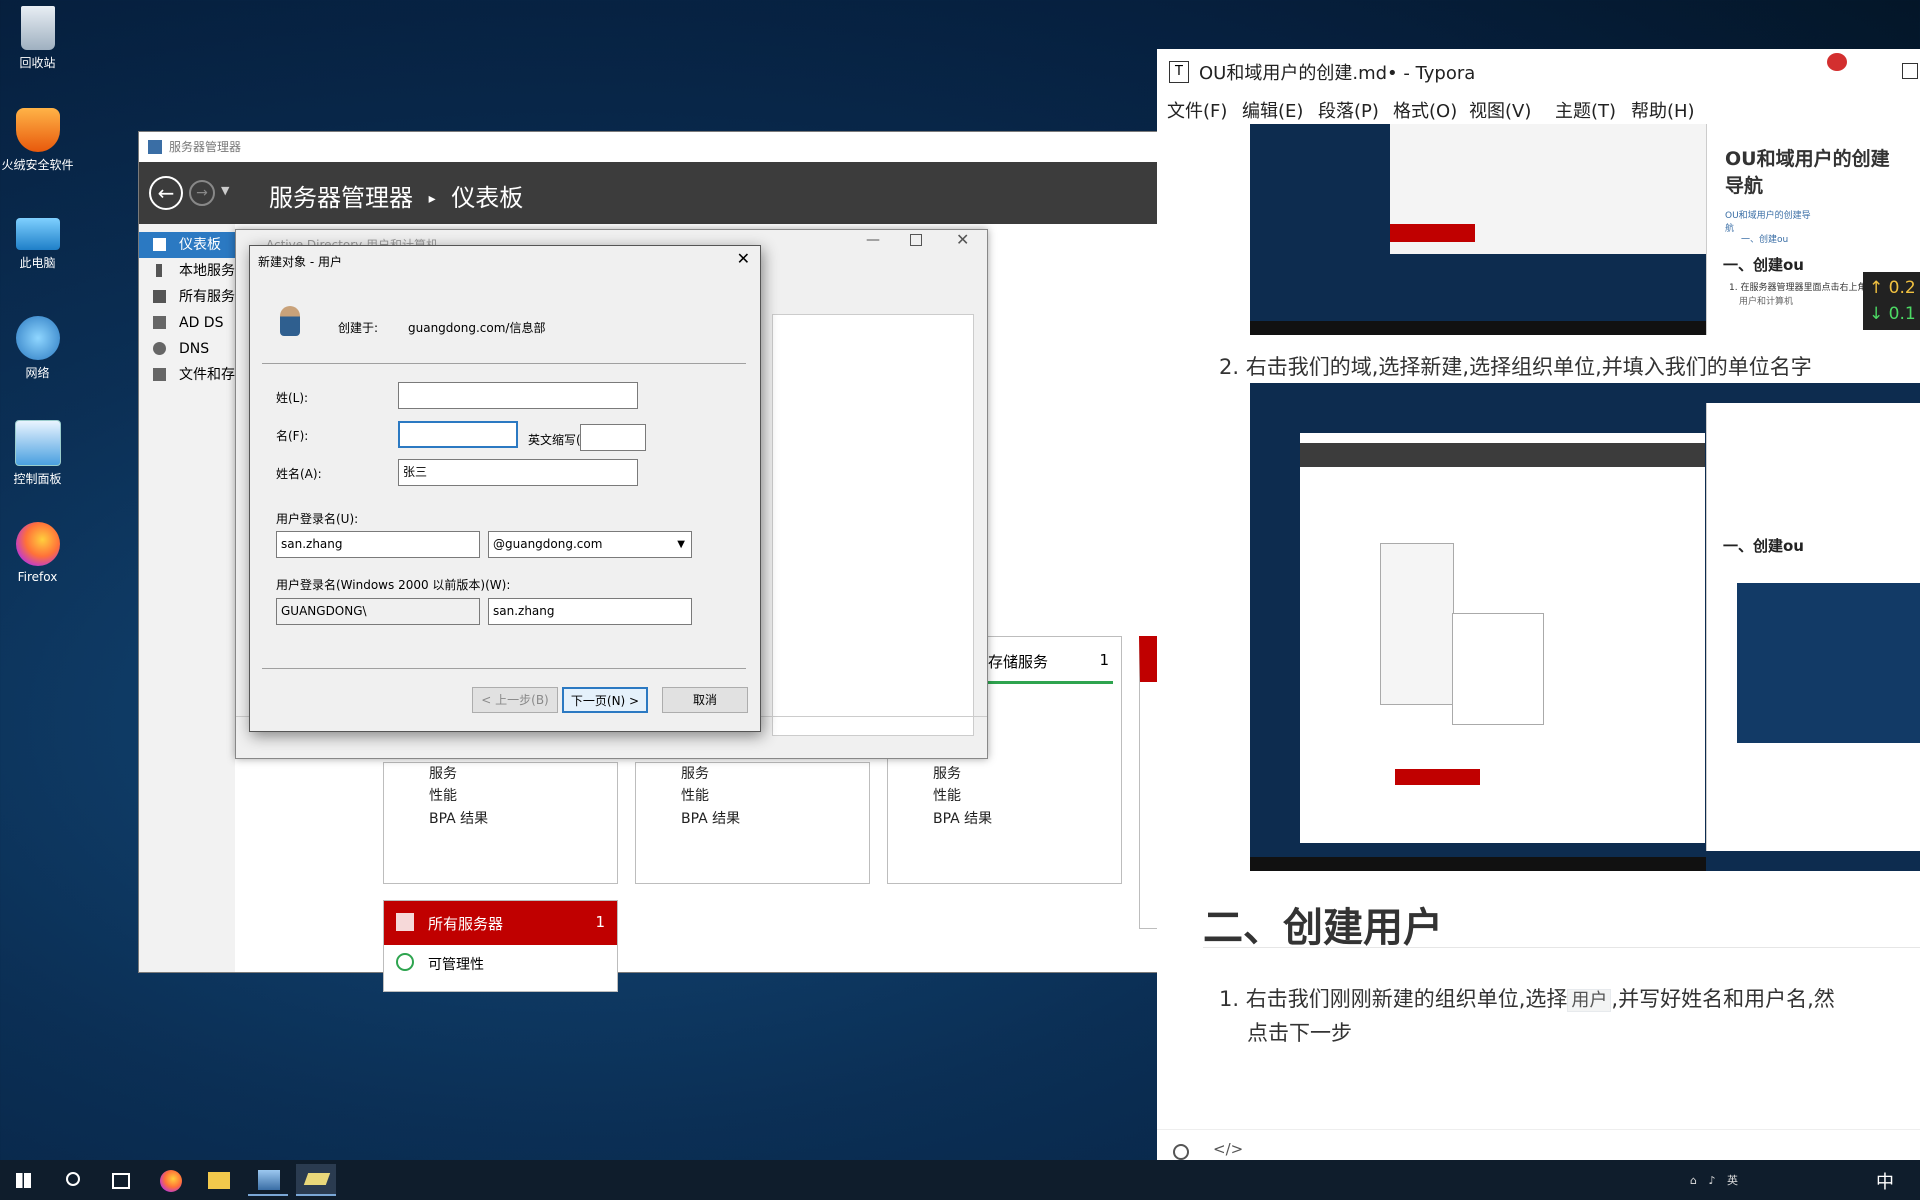 This screenshot has height=1200, width=1920. I want to click on outline-item: 1. 在服务器管理器里面点击右上角, so click(1798, 288).